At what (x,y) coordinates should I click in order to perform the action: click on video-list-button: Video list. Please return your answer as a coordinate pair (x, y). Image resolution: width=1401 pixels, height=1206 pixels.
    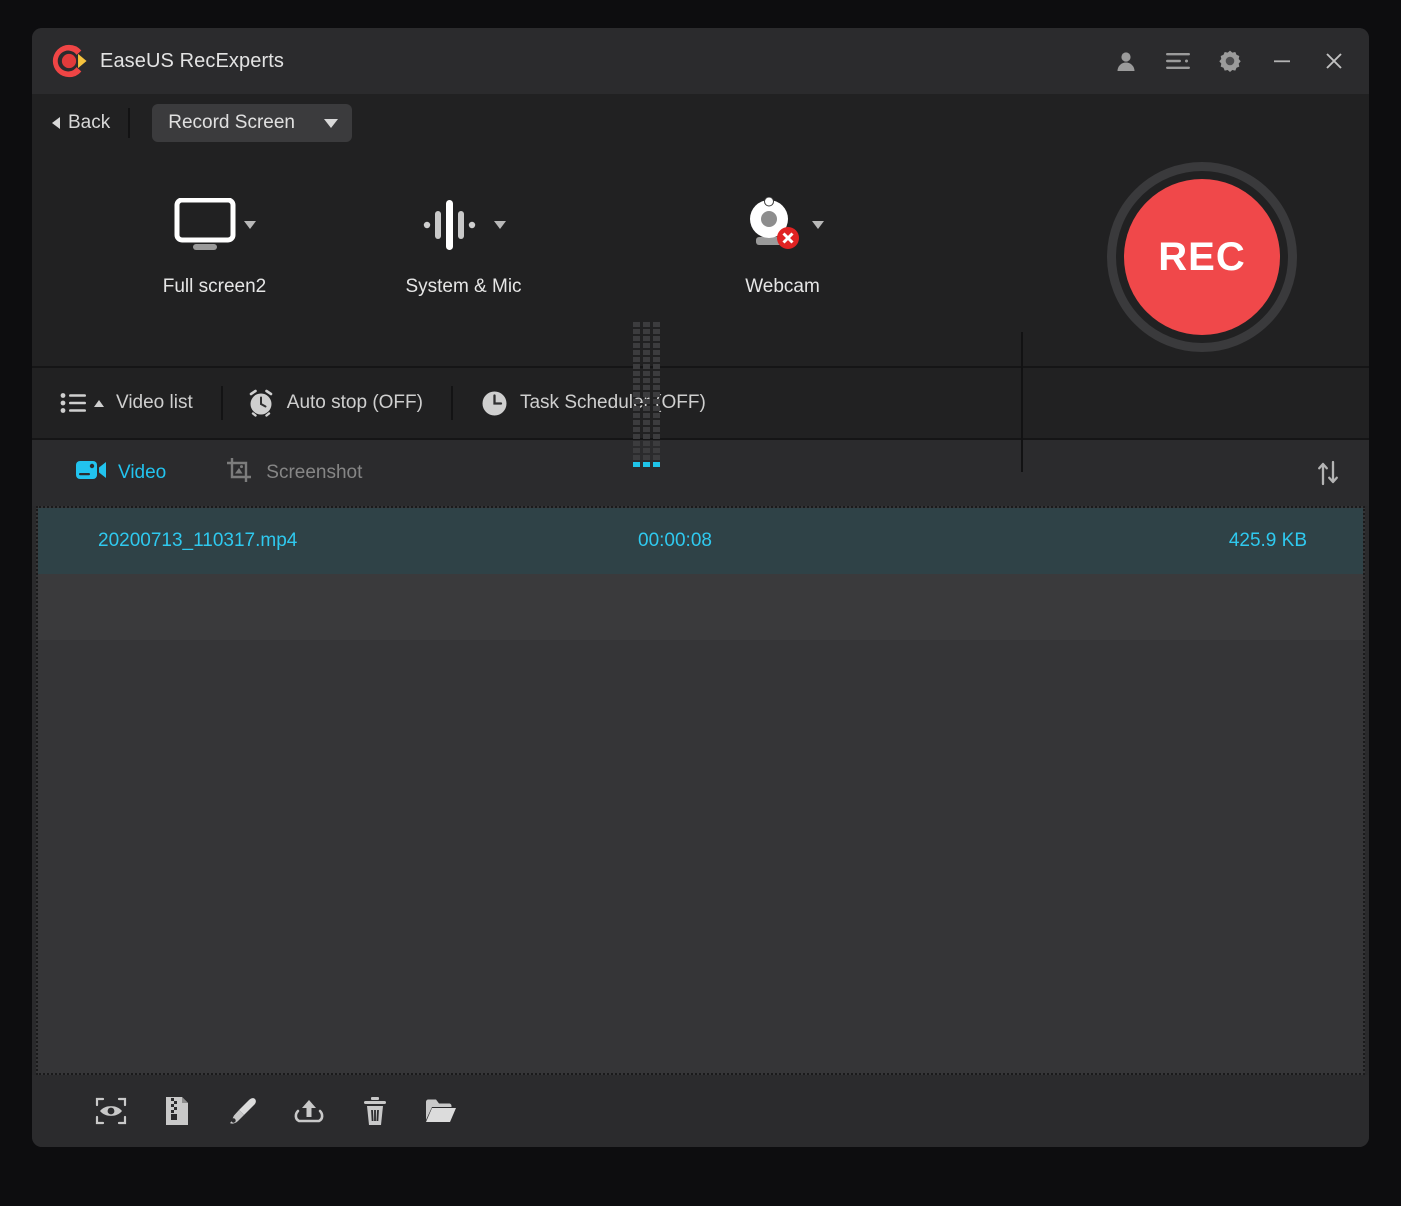
    Looking at the image, I should click on (135, 403).